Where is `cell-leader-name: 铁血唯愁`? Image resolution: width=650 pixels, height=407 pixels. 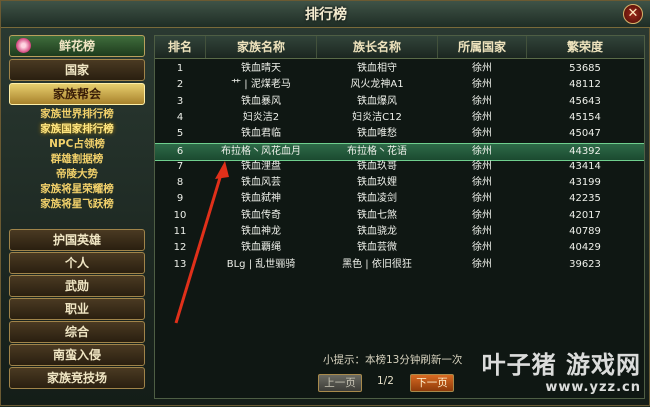
cell-leader-name: 铁血唯愁 is located at coordinates (377, 134).